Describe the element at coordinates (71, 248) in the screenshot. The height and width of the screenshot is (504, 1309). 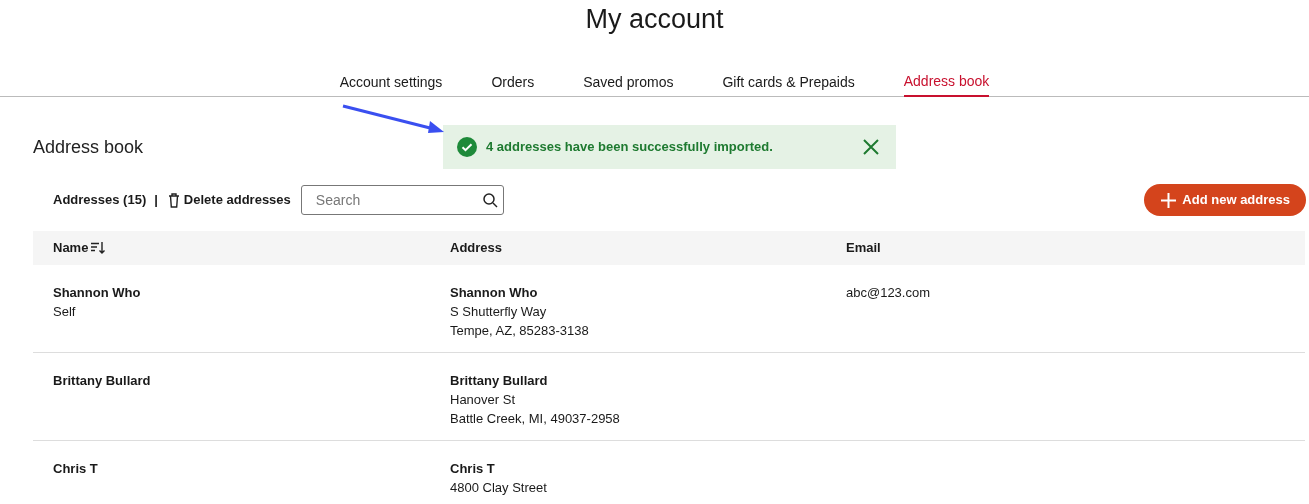
I see `column-header: Name` at that location.